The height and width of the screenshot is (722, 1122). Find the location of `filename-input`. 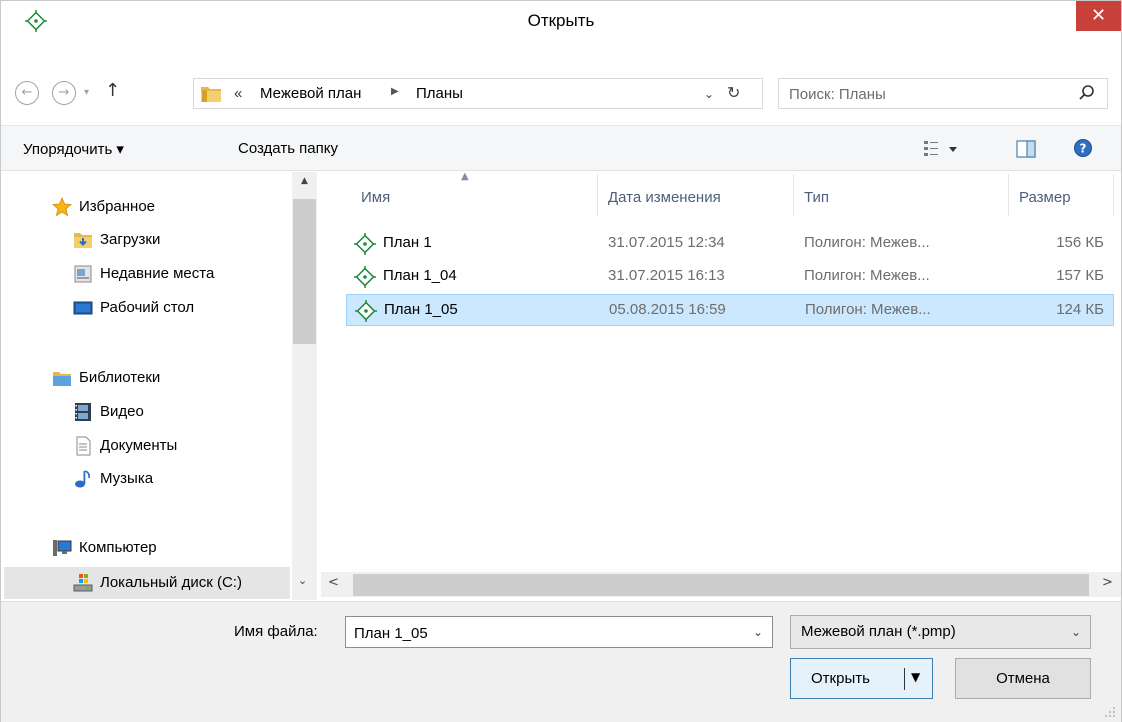

filename-input is located at coordinates (544, 633).